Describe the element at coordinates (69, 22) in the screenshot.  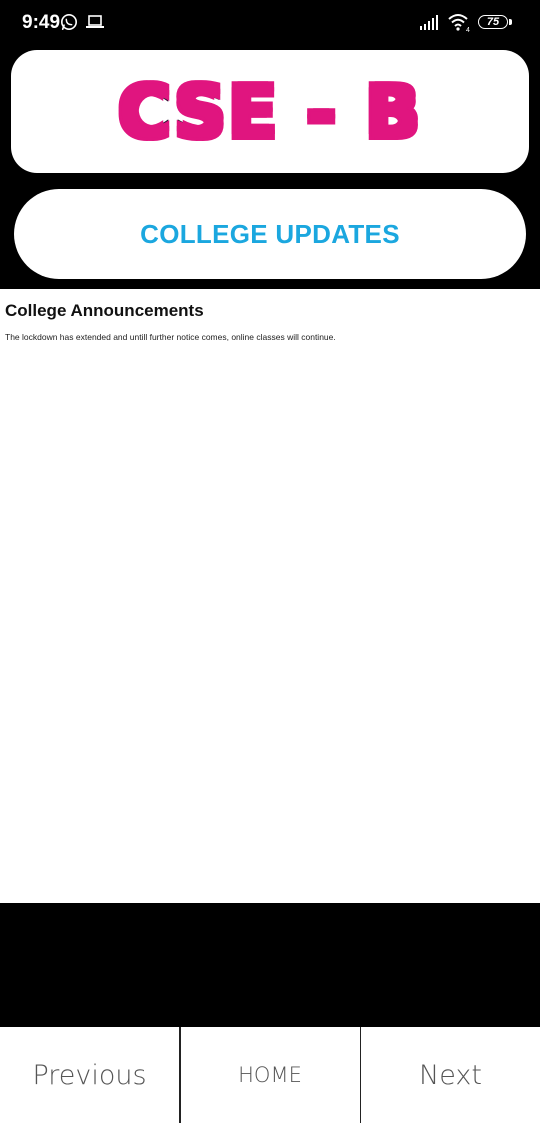
I see `whatsapp-icon` at that location.